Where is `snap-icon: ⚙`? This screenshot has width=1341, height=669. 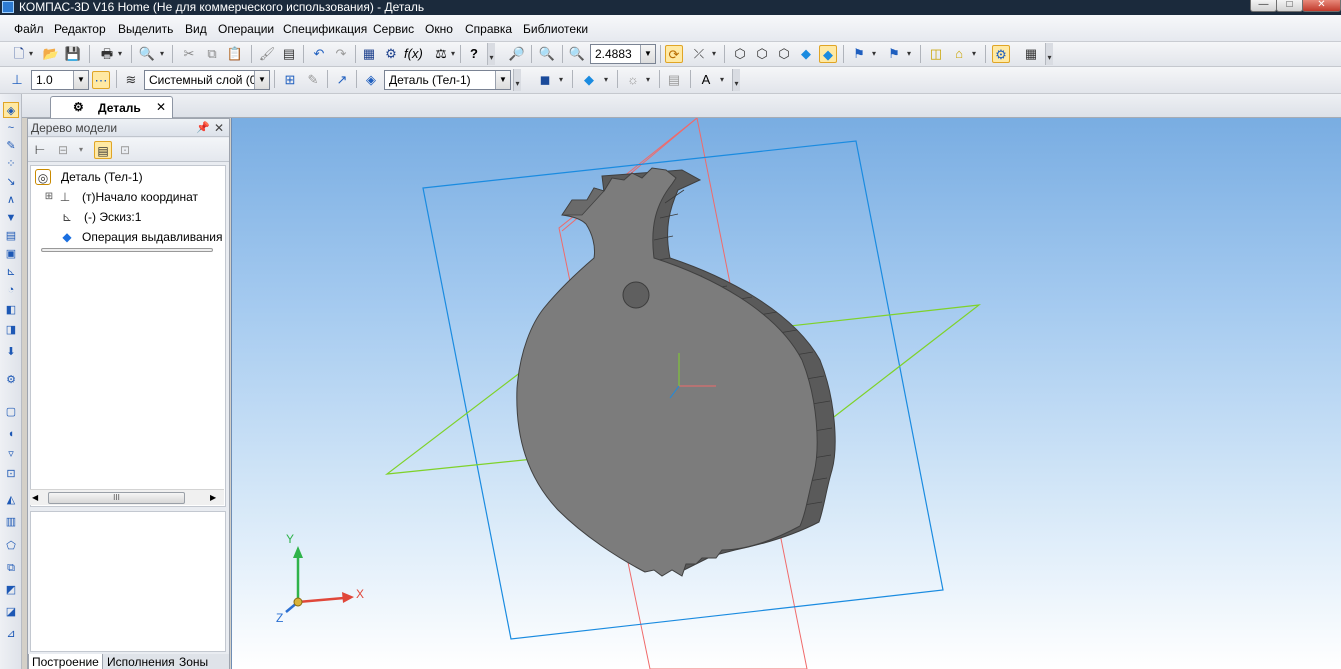 snap-icon: ⚙ is located at coordinates (1001, 54).